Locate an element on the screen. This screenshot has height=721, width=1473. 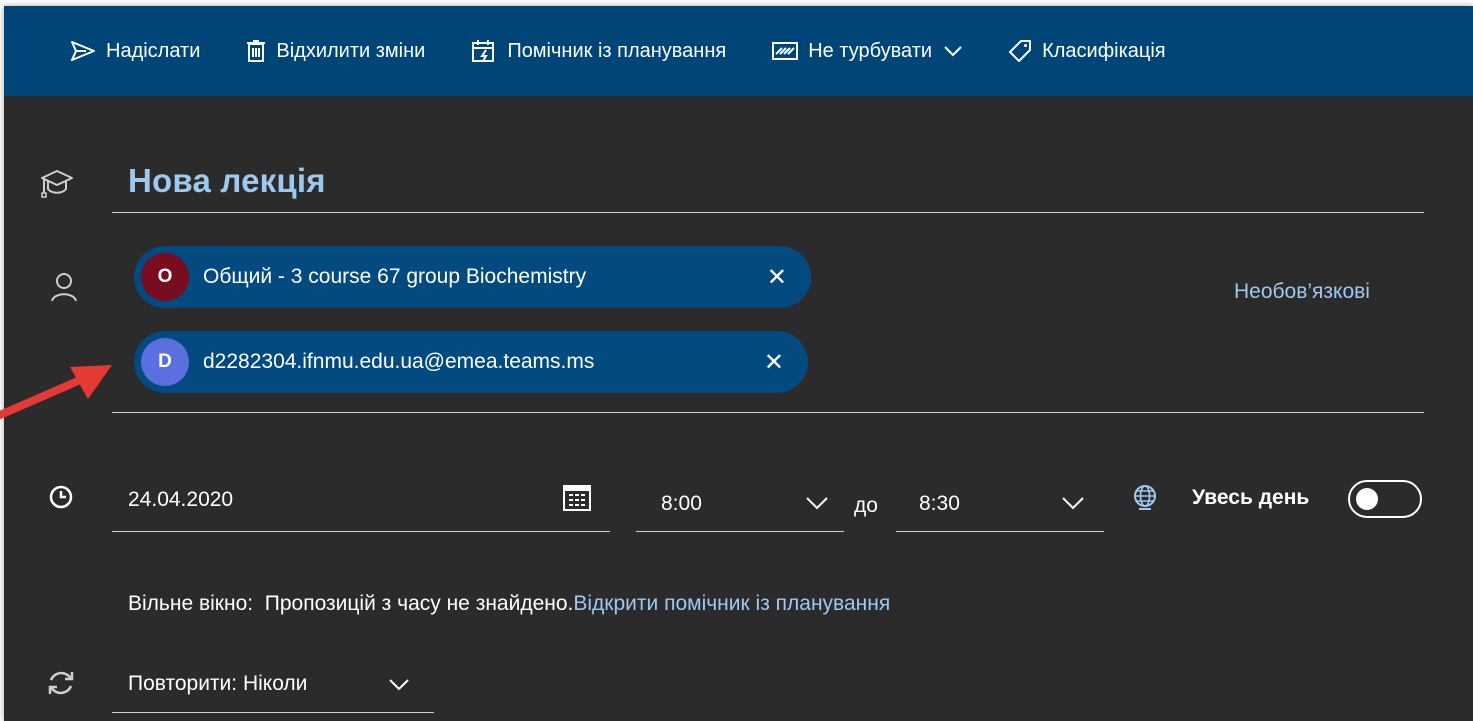
attendee-name: Общий - 3 course 67 group Biochemistry is located at coordinates (395, 276).